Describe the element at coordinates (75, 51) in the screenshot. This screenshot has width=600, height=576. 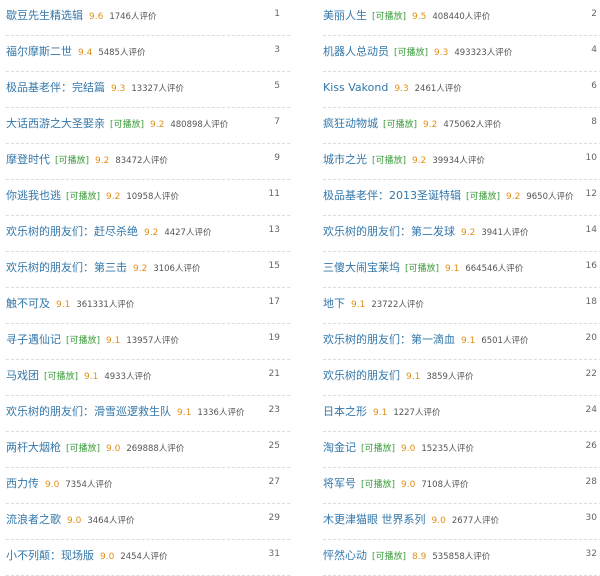
I see `movie-info: 福尔摩斯二世 9.4 5485人评价` at that location.